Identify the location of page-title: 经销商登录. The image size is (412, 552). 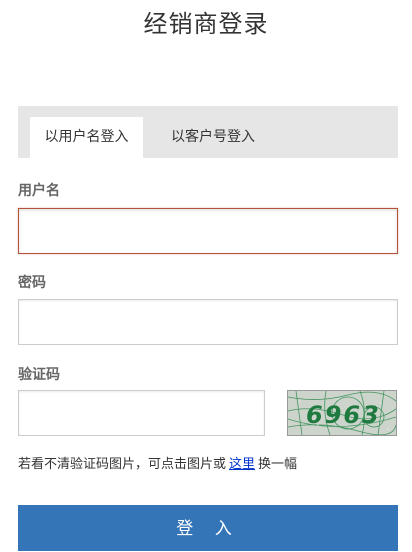
(206, 24).